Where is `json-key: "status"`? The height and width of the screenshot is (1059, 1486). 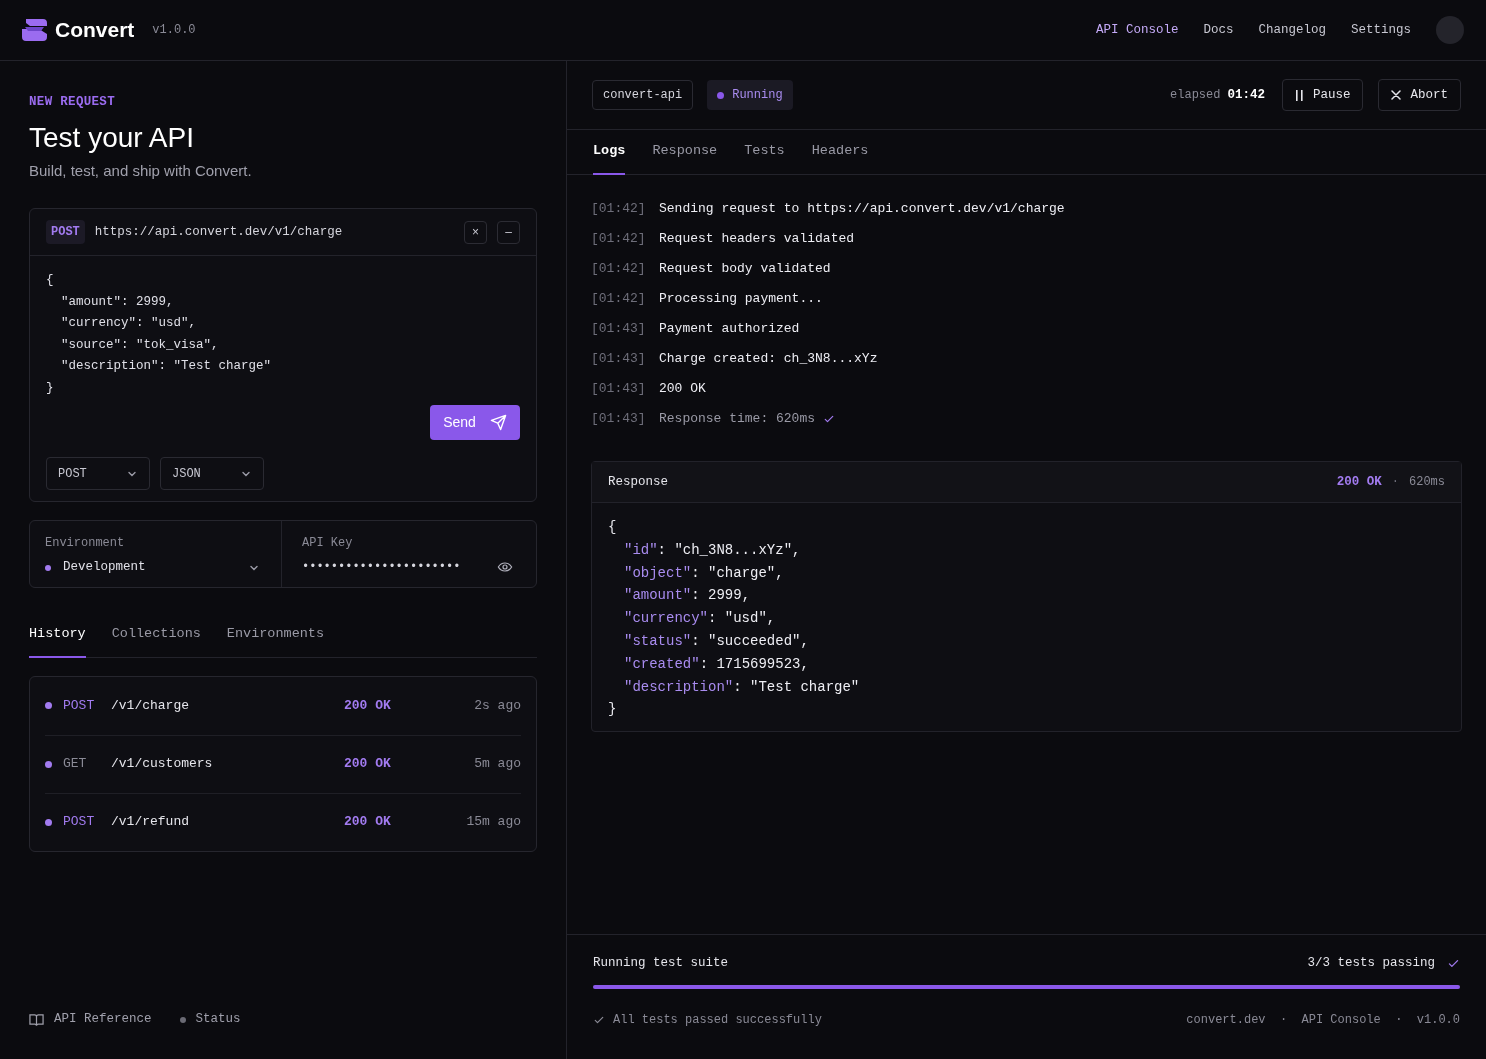 json-key: "status" is located at coordinates (658, 641).